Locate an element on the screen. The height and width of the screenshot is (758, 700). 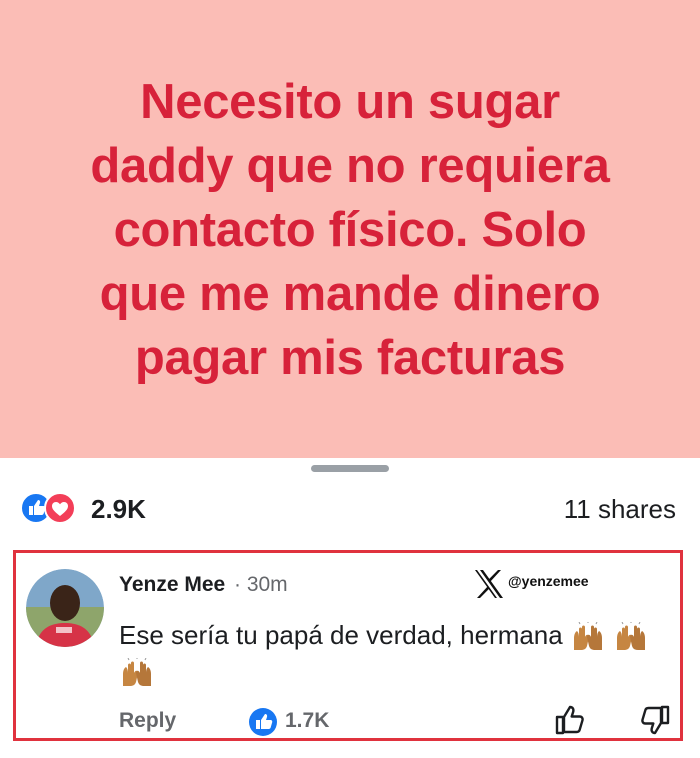
post-text-line: Necesito un sugar is located at coordinates (350, 102).